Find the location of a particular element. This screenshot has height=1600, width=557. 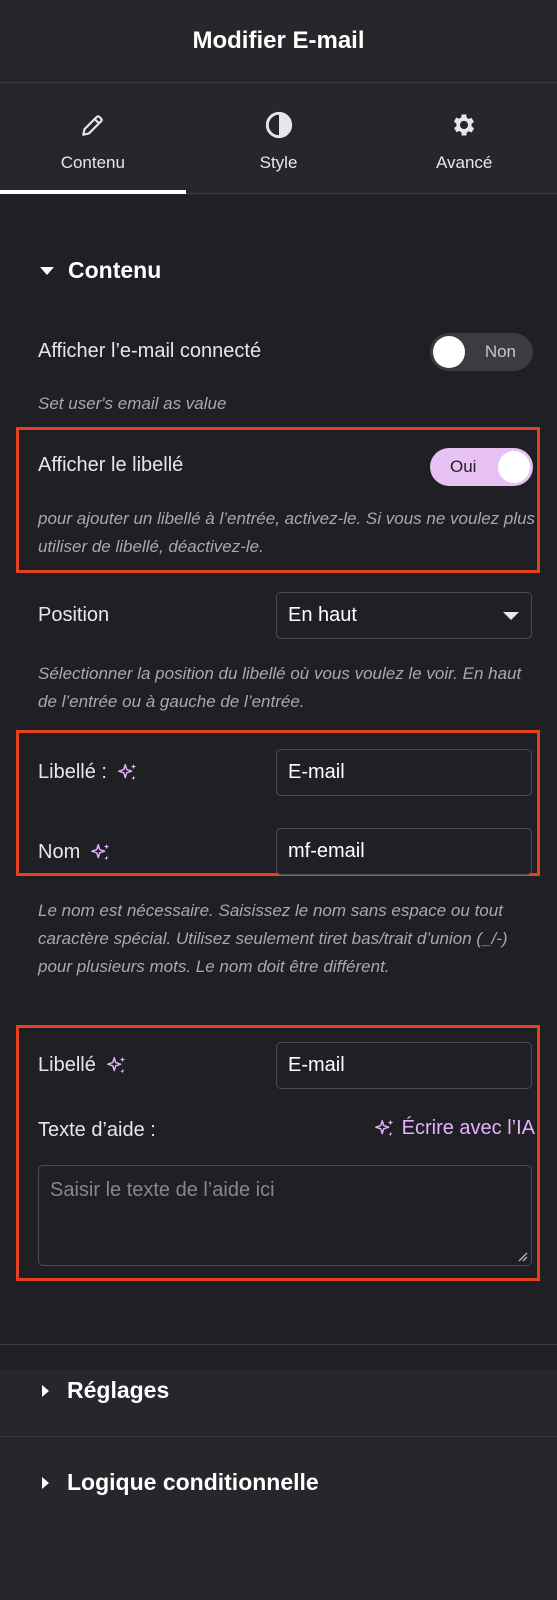

label-field-label: Libellé : is located at coordinates (88, 772).